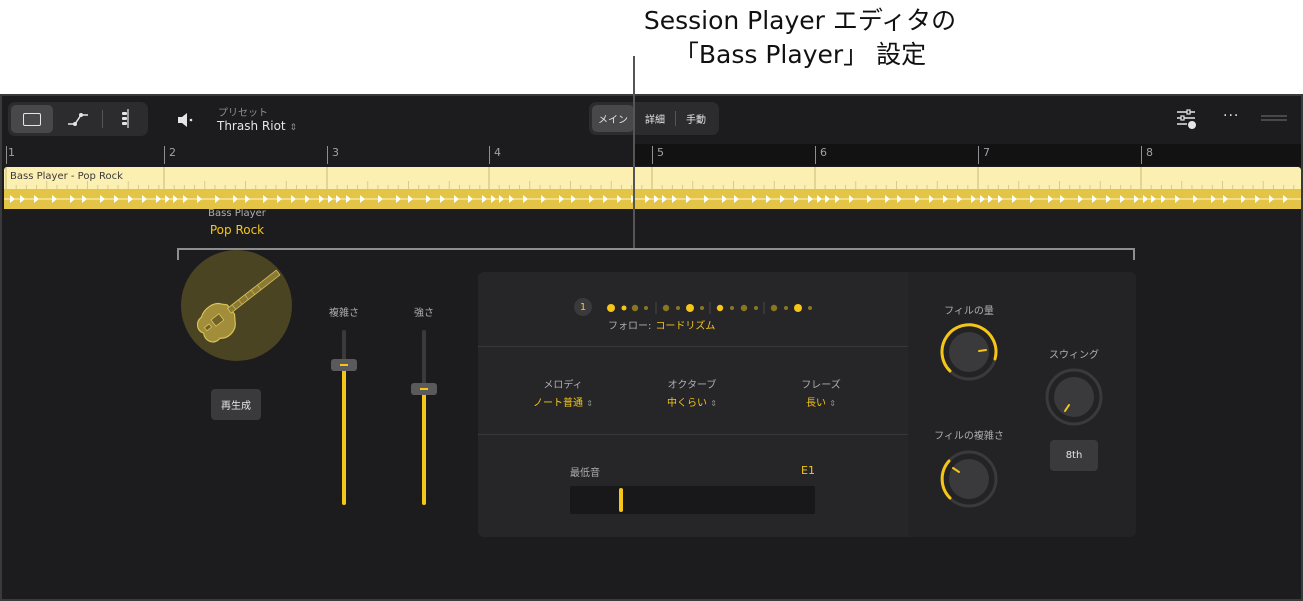  Describe the element at coordinates (424, 389) in the screenshot. I see `intensity-thumb` at that location.